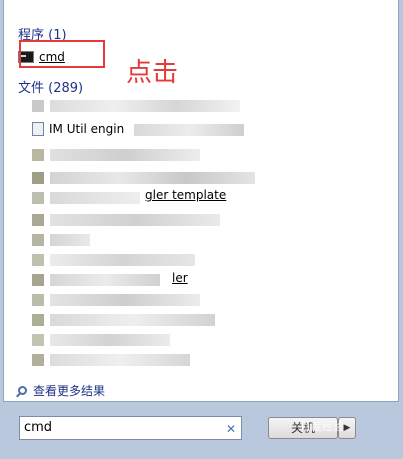 This screenshot has height=459, width=403. I want to click on file-result-label: ler, so click(180, 278).